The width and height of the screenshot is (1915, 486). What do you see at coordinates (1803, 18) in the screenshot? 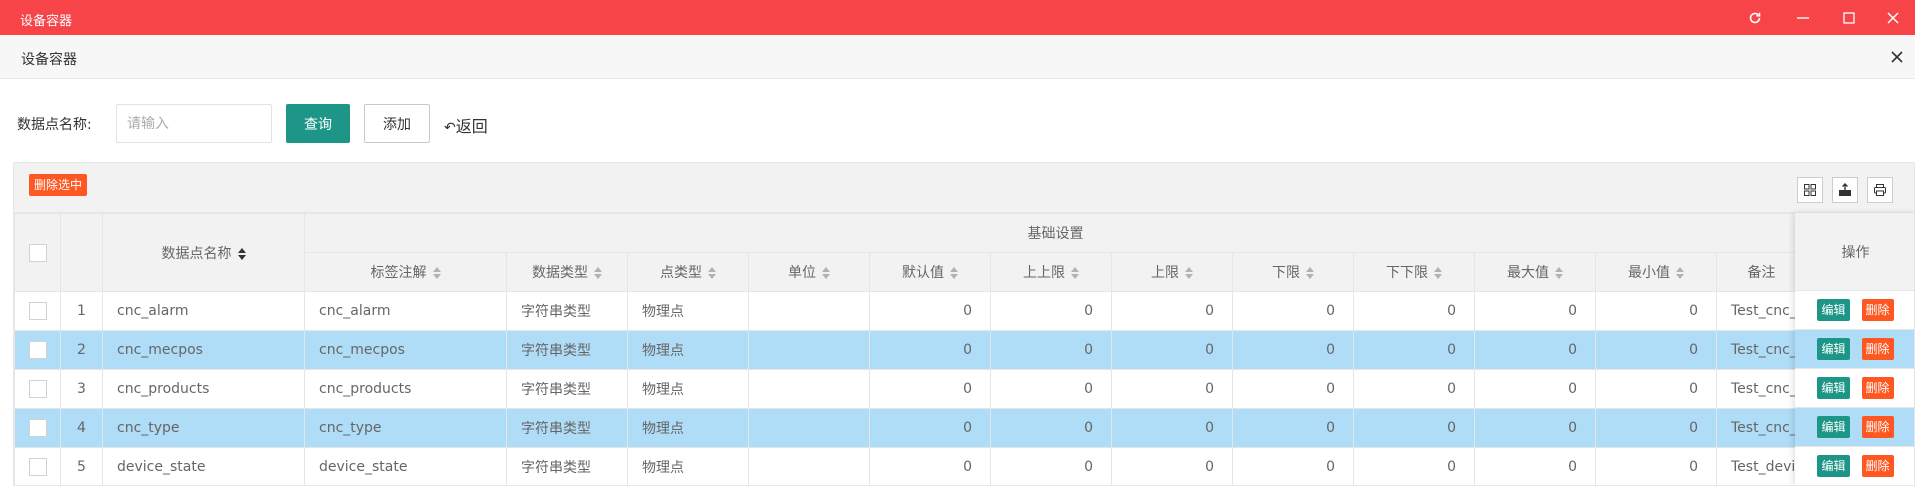
I see `minimize-icon` at bounding box center [1803, 18].